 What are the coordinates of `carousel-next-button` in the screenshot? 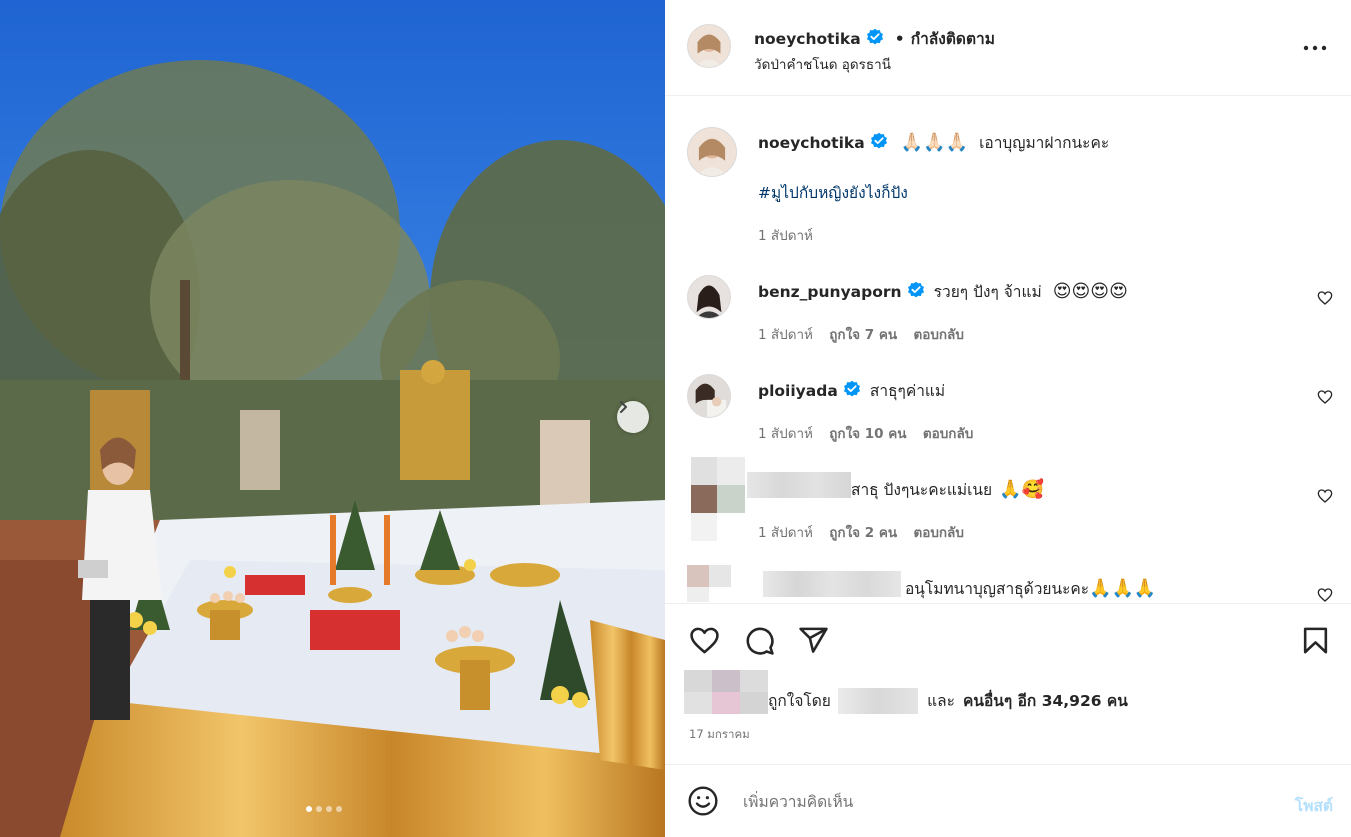 It's located at (633, 417).